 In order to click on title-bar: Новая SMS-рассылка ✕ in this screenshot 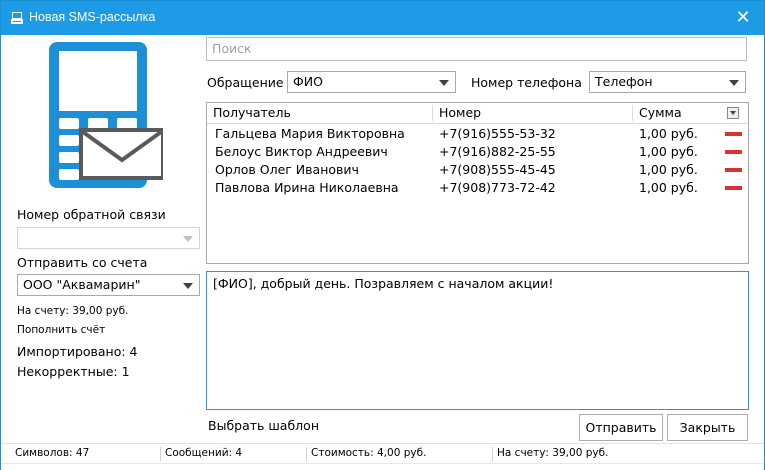, I will do `click(382, 18)`.